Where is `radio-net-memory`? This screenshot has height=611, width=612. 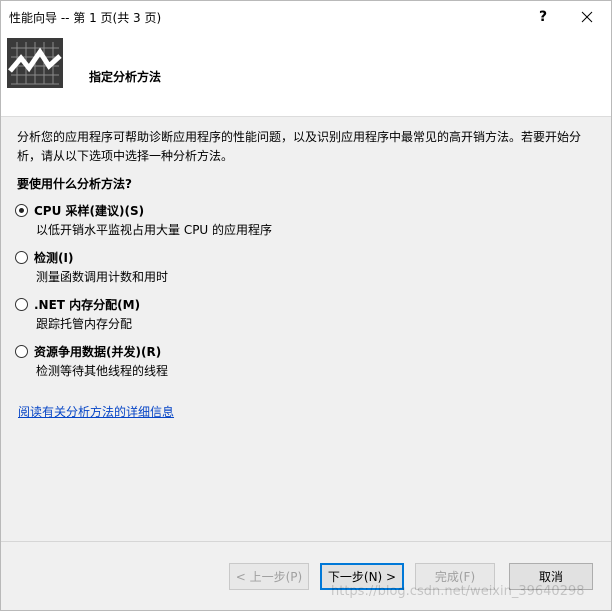
radio-net-memory is located at coordinates (21, 304).